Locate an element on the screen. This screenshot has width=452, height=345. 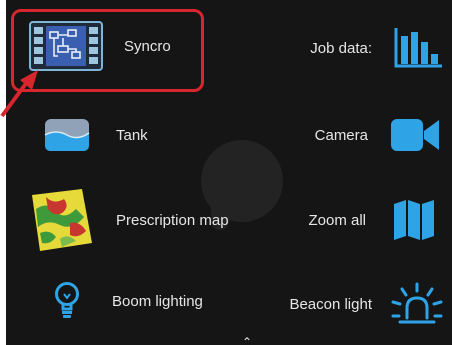
tank-icon is located at coordinates (67, 135).